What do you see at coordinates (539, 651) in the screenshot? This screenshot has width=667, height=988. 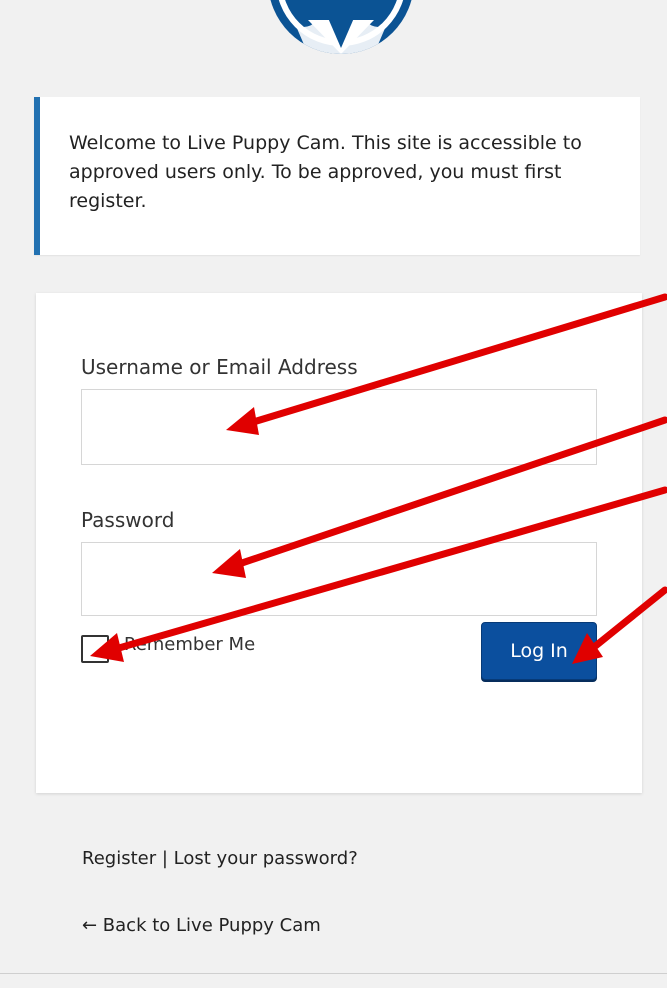 I see `log-in-button: Log In` at bounding box center [539, 651].